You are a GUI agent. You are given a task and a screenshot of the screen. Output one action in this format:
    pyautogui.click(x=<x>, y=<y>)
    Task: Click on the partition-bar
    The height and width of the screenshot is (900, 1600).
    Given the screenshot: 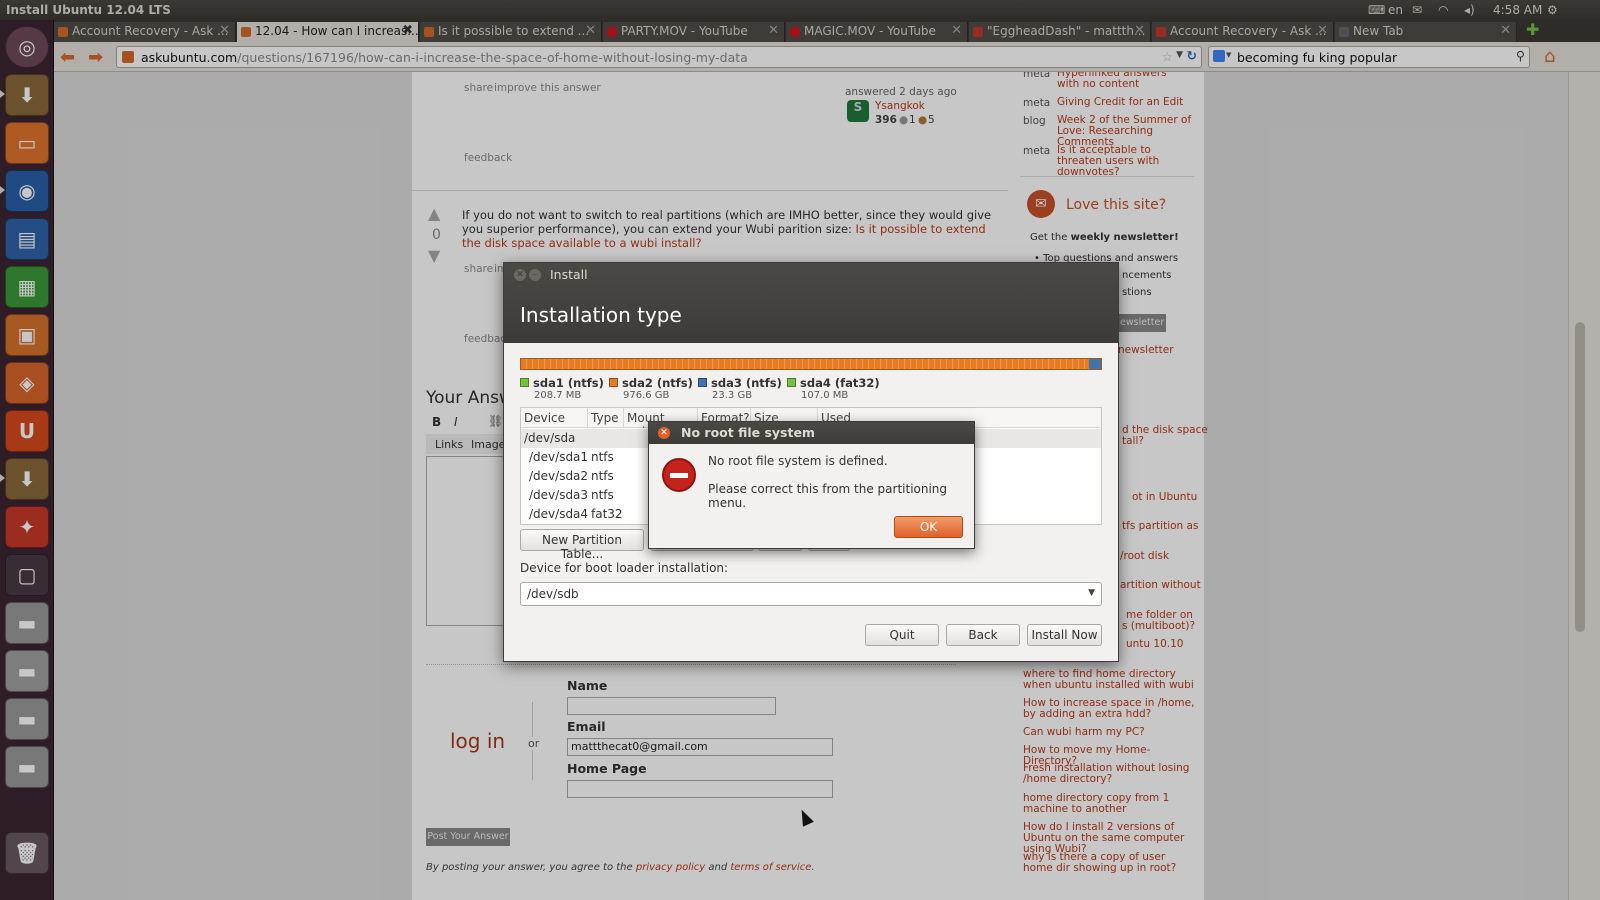 What is the action you would take?
    pyautogui.click(x=811, y=364)
    